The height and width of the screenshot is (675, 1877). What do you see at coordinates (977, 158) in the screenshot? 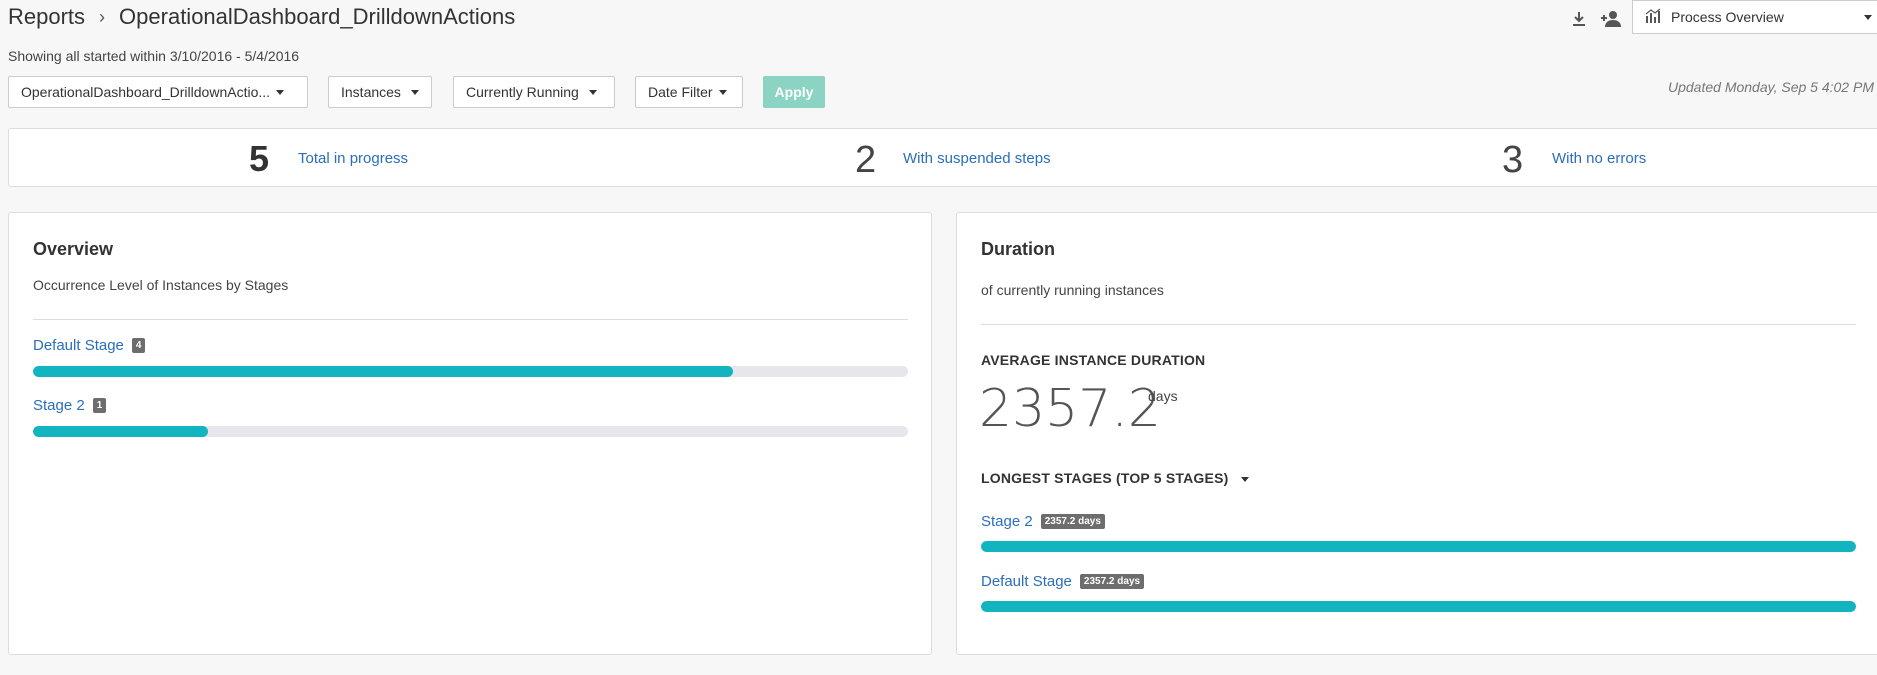
I see `stat-suspended-link: With suspended steps` at bounding box center [977, 158].